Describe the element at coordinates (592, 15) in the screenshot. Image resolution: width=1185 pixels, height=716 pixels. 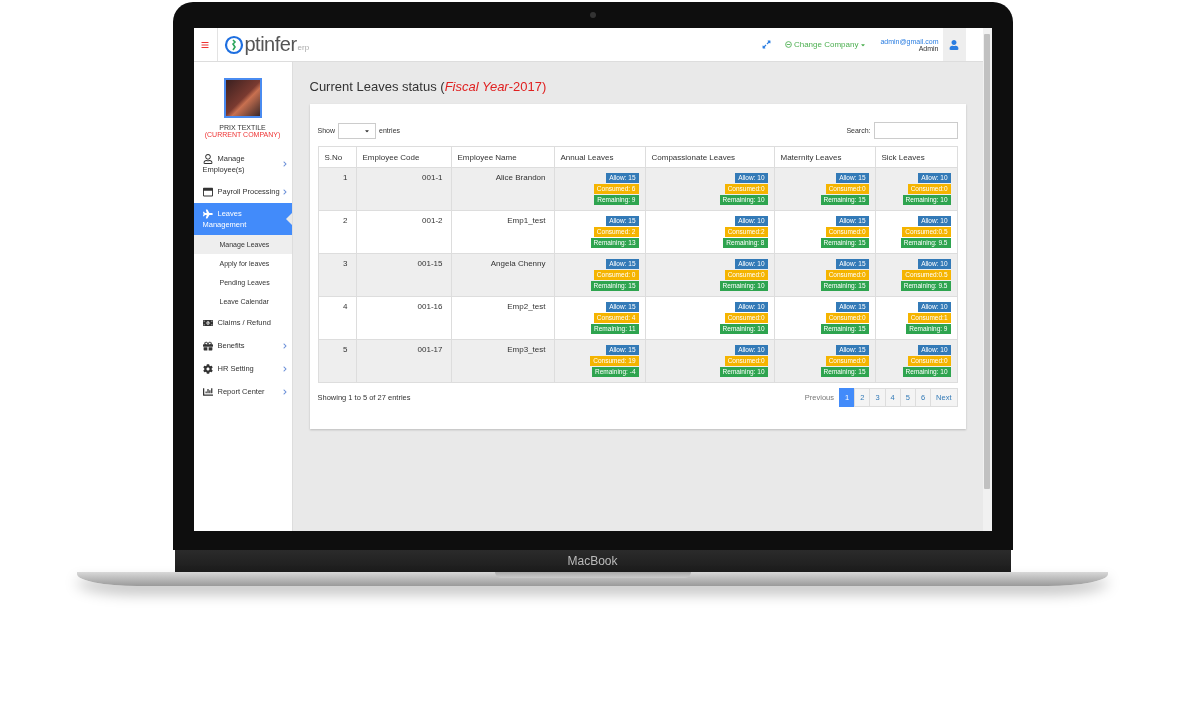
I see `camera-dot` at that location.